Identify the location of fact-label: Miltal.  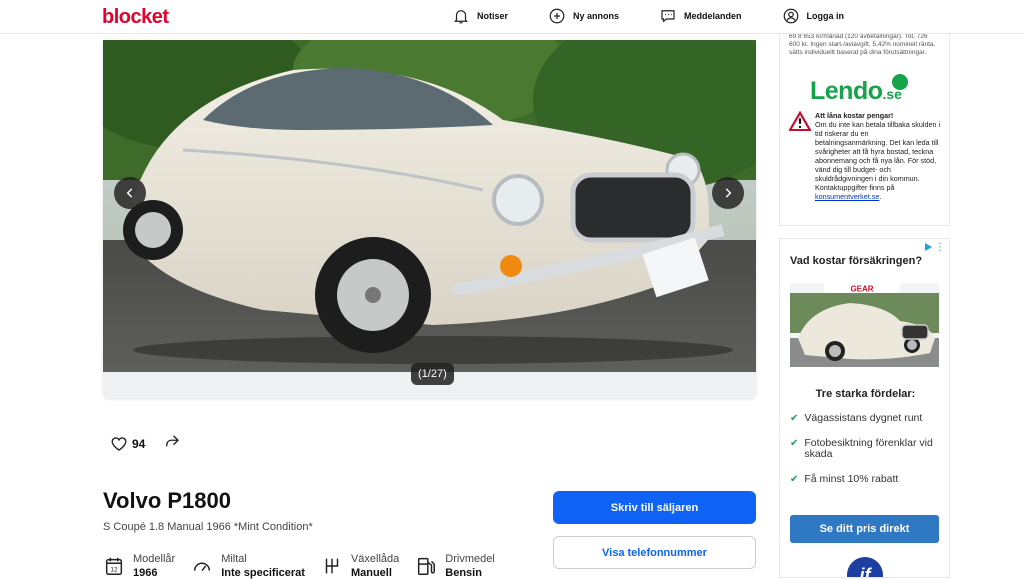
(234, 559).